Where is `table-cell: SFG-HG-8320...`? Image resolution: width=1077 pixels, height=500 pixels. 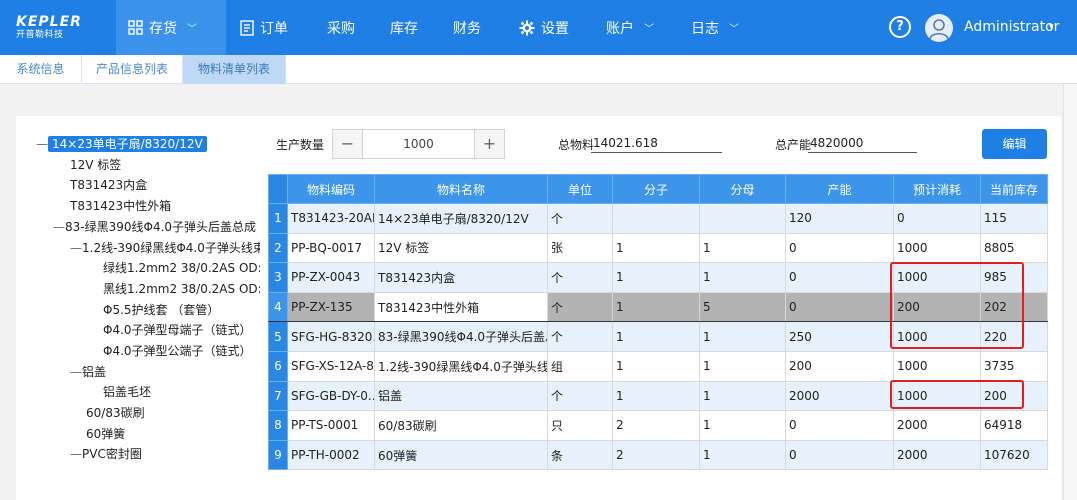 table-cell: SFG-HG-8320... is located at coordinates (331, 336).